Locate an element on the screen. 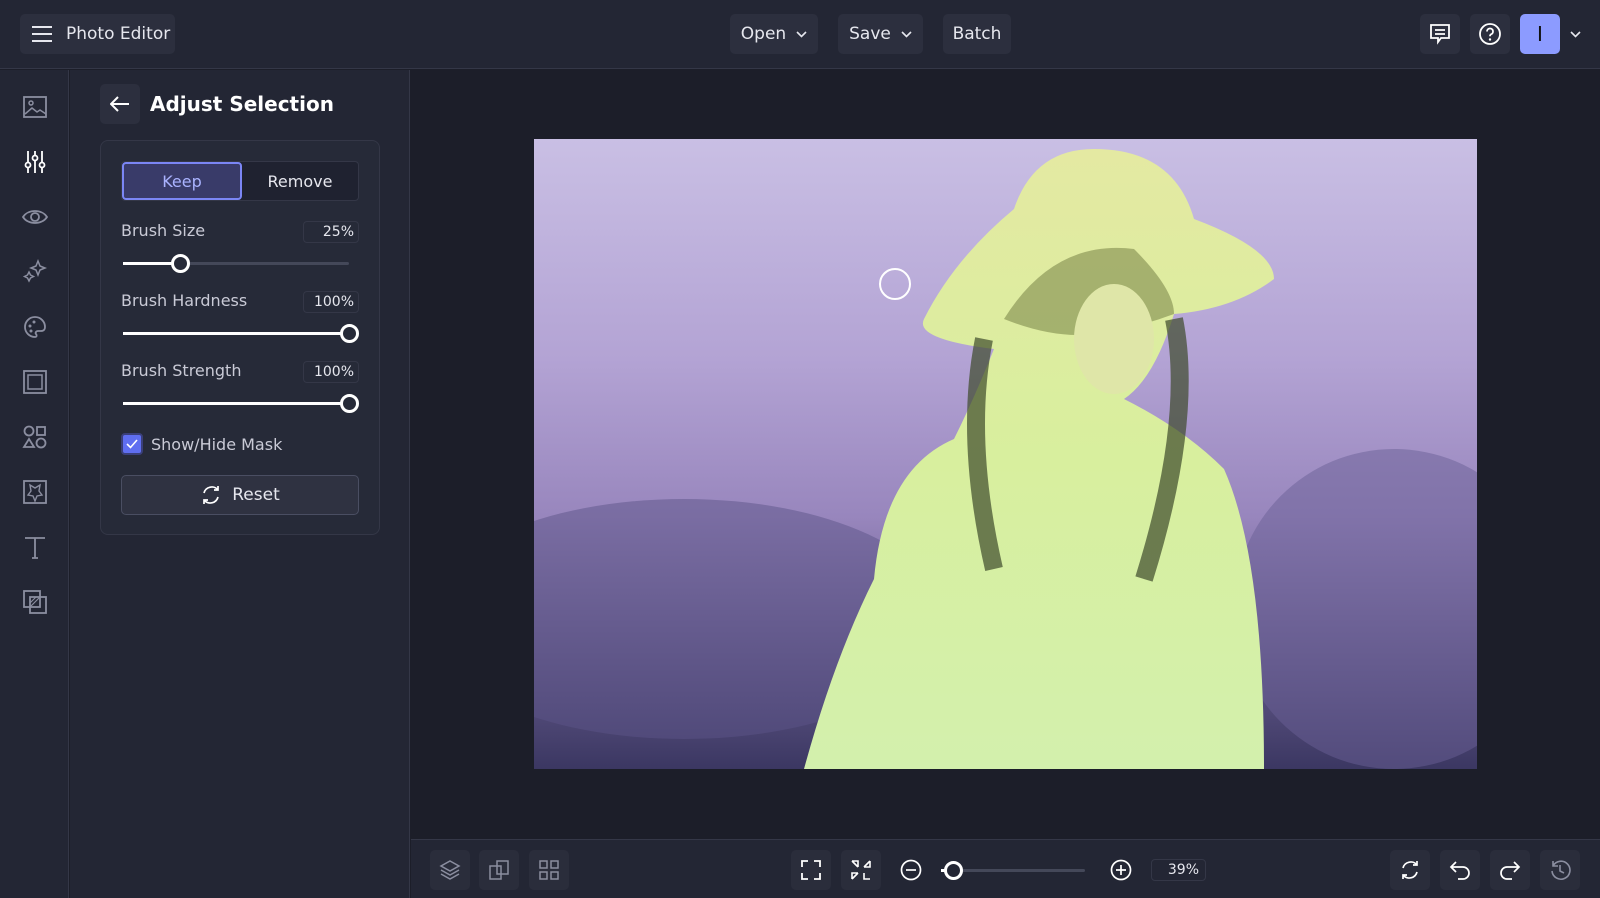 The height and width of the screenshot is (898, 1600). reset-button: Reset is located at coordinates (240, 495).